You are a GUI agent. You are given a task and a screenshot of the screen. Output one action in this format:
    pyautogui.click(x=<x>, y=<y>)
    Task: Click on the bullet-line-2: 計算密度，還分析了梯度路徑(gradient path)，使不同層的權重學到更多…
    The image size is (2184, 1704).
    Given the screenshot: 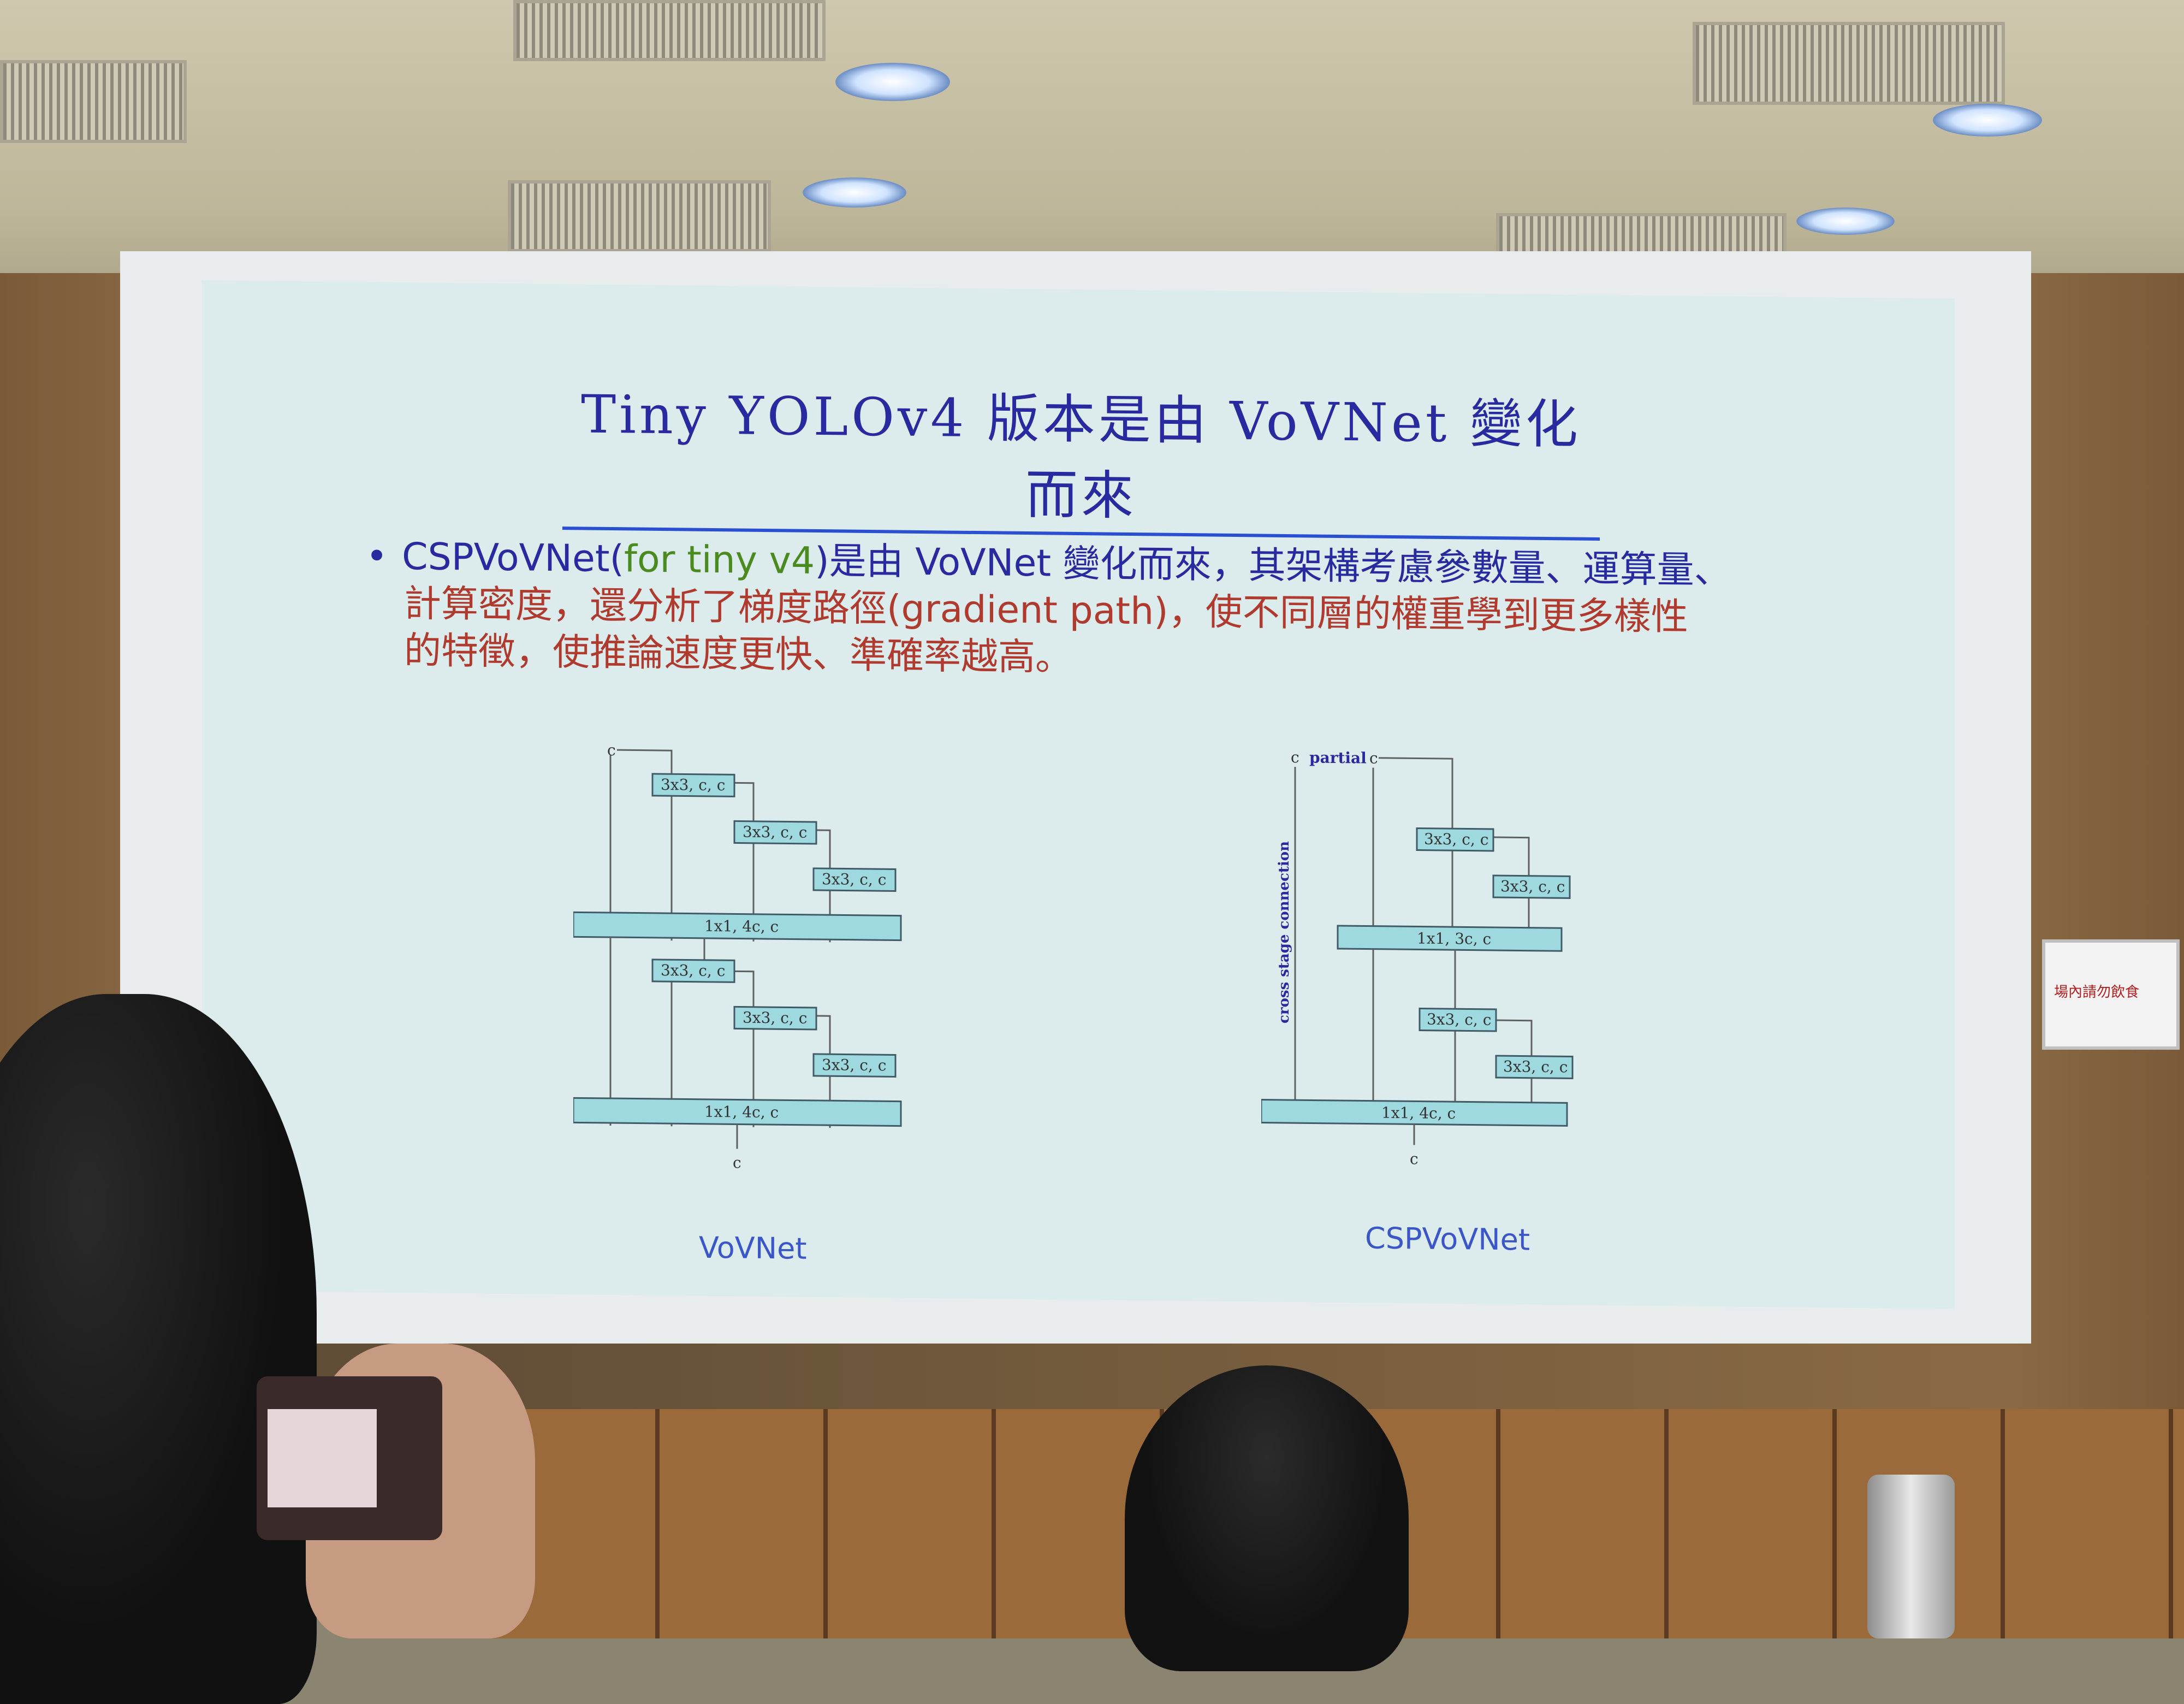 What is the action you would take?
    pyautogui.click(x=1046, y=610)
    